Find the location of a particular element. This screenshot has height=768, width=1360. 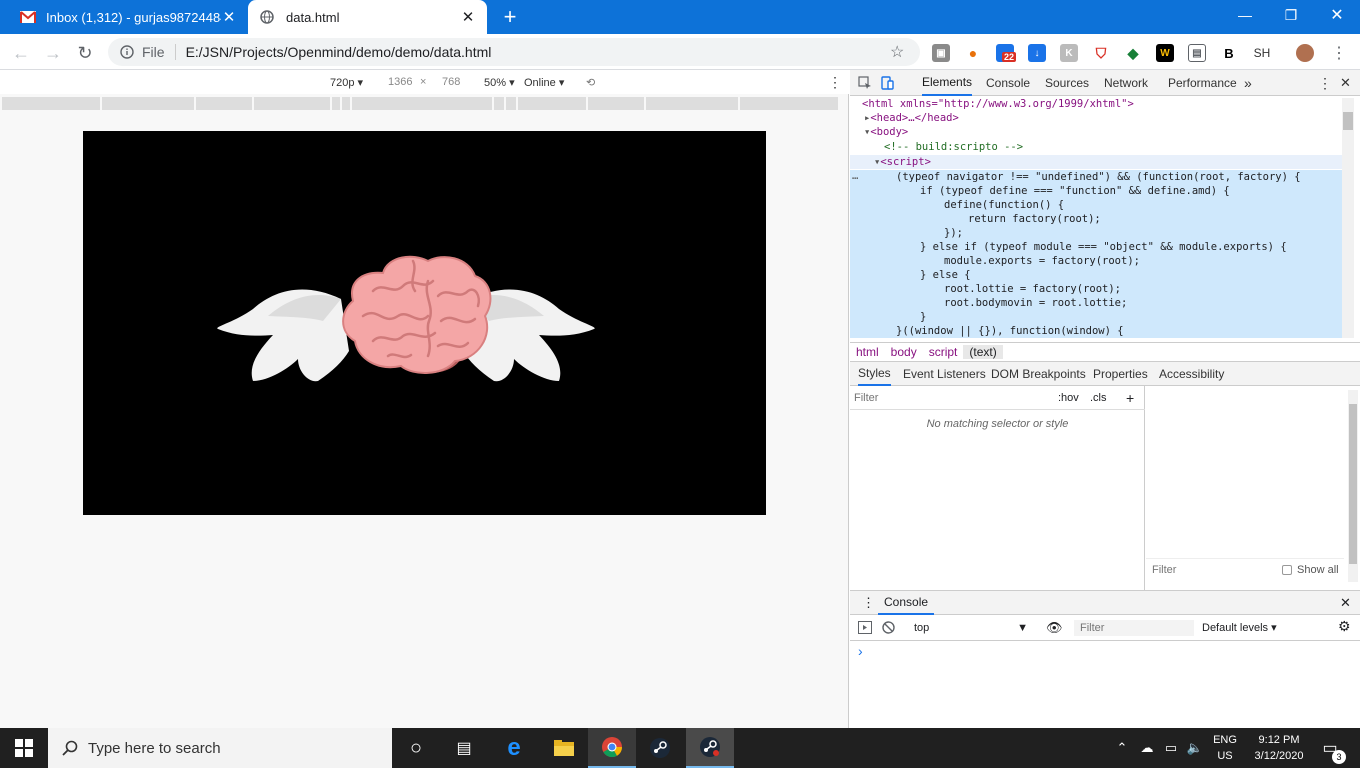

computed-scrollbar is located at coordinates (1353, 486).